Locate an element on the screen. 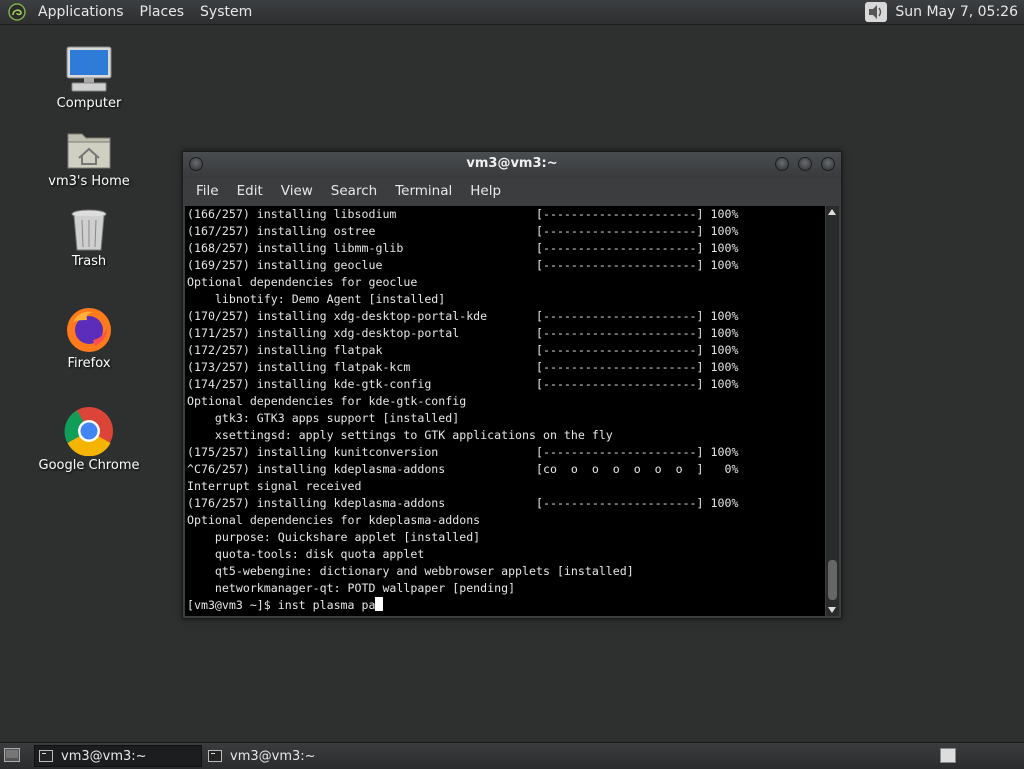 The height and width of the screenshot is (769, 1024). taskbar-item-terminal-1: vm3@vm3:~ is located at coordinates (118, 756).